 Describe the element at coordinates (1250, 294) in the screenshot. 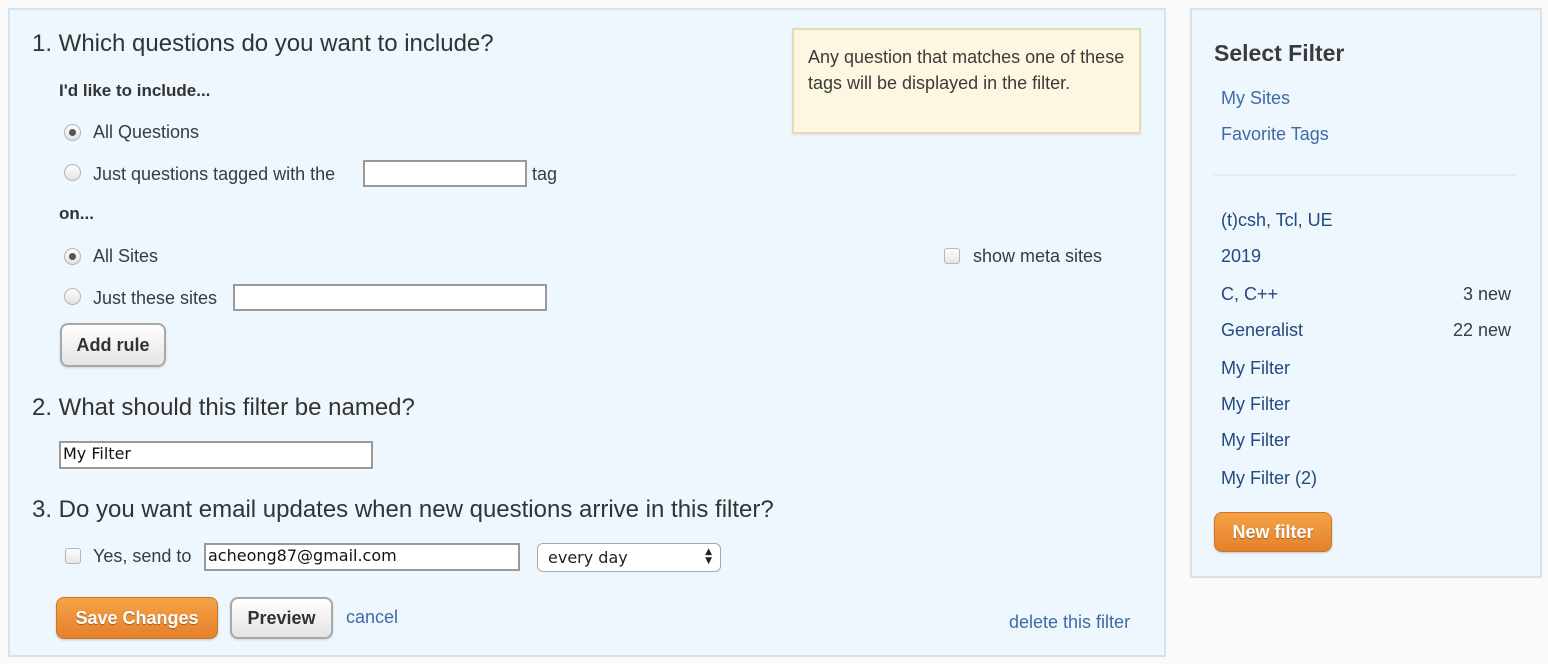

I see `filter-name: C, C++` at that location.